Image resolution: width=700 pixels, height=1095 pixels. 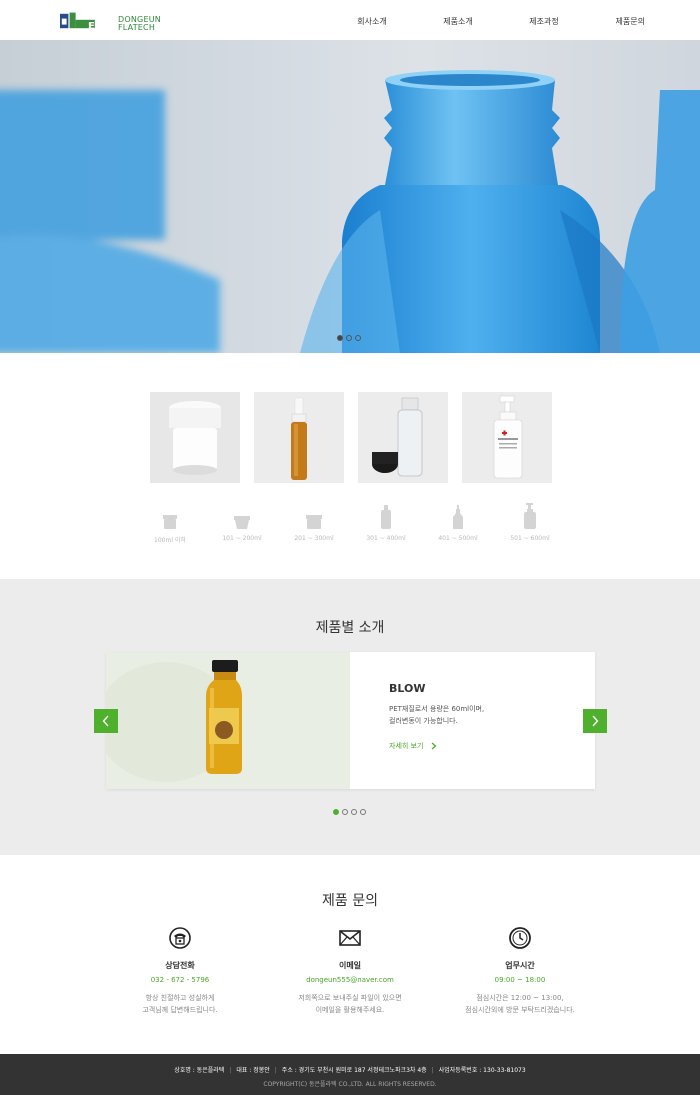 I want to click on size-category-3: 201 ~ 300ml, so click(x=314, y=524).